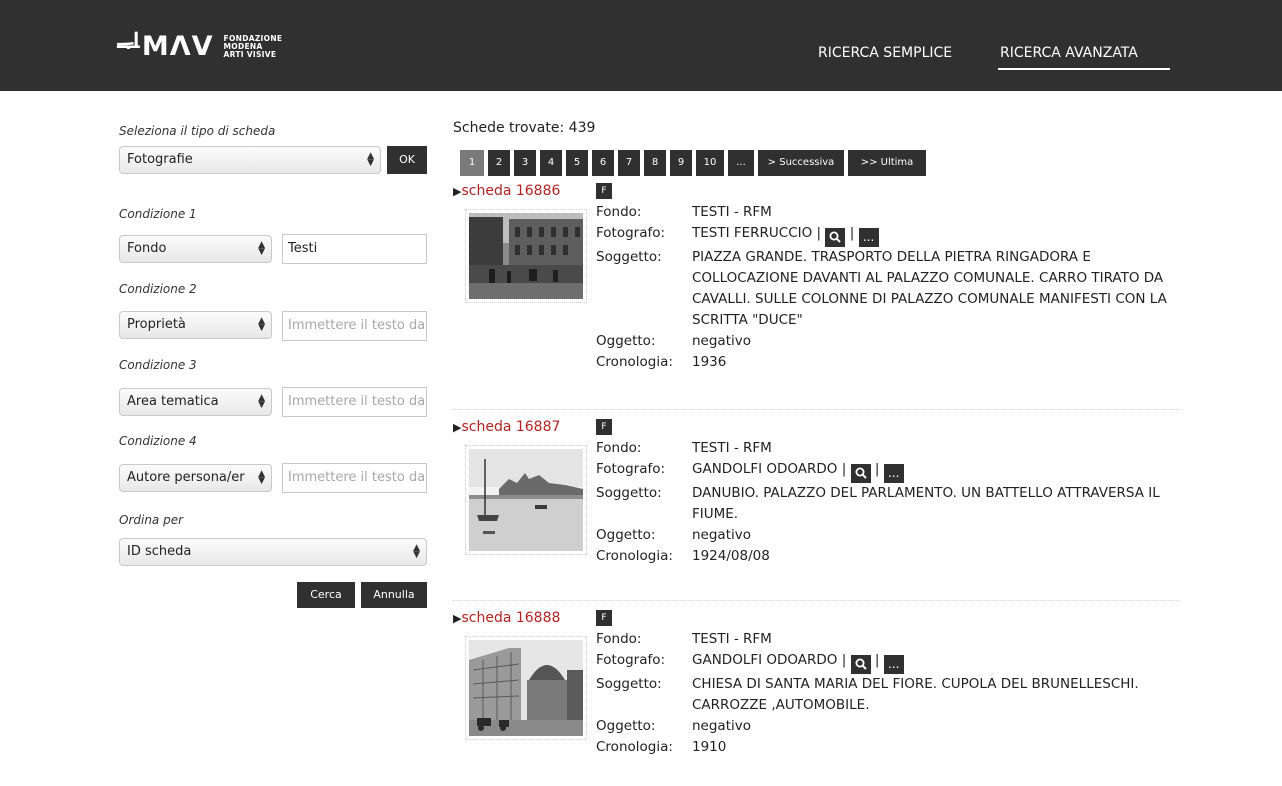  Describe the element at coordinates (577, 163) in the screenshot. I see `page-button: 5` at that location.